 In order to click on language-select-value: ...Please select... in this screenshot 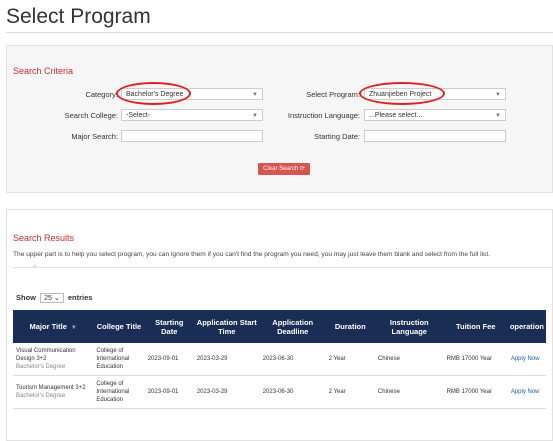, I will do `click(396, 115)`.